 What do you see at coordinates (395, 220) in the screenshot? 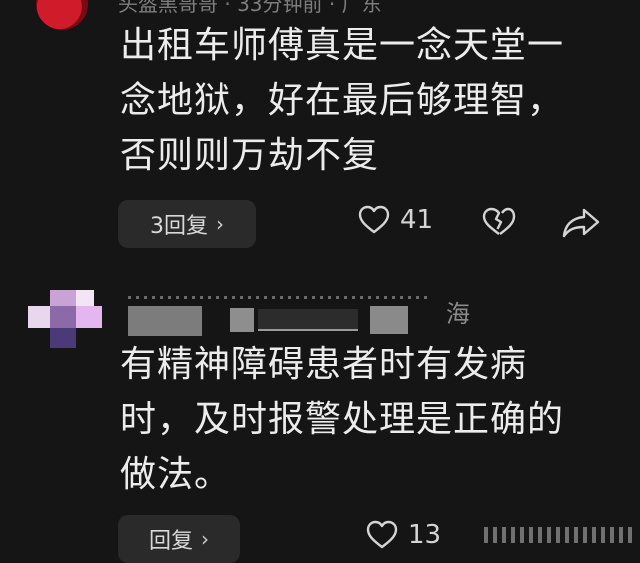
I see `comment1-like-button: 41` at bounding box center [395, 220].